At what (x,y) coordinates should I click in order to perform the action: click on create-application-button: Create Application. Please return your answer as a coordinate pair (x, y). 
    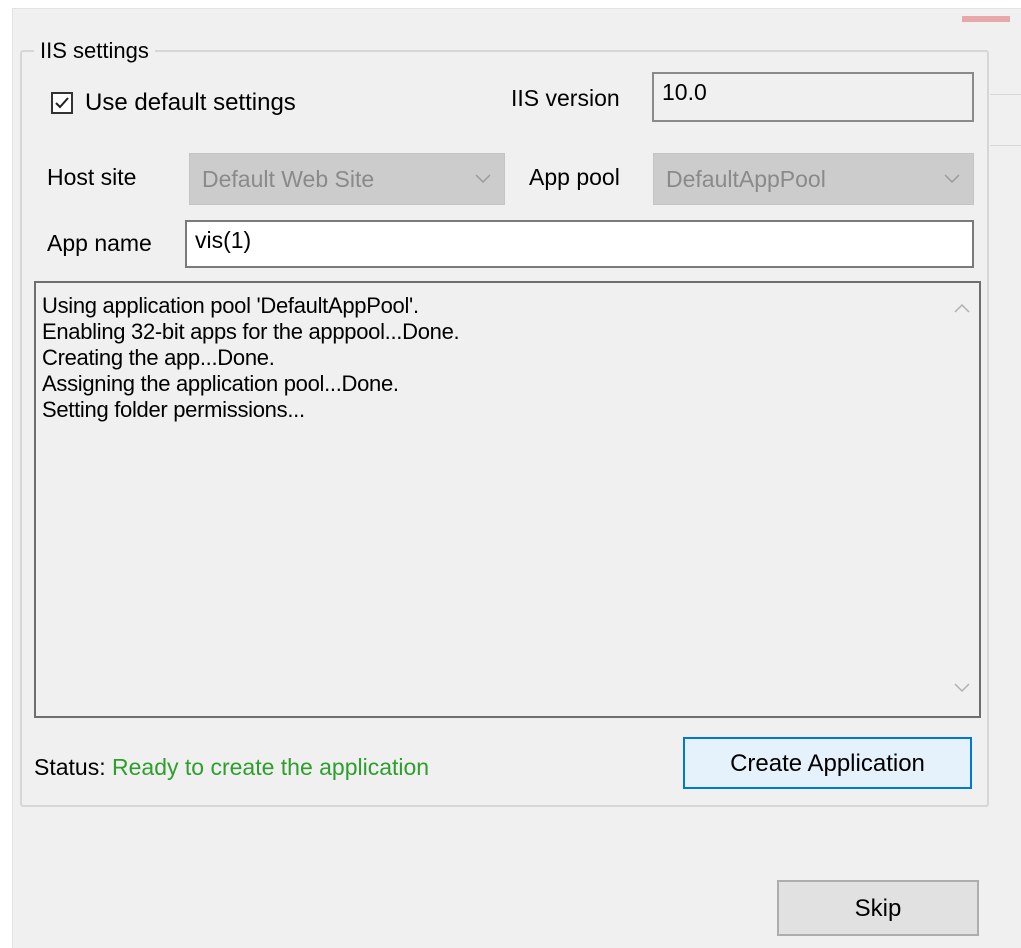
    Looking at the image, I should click on (827, 763).